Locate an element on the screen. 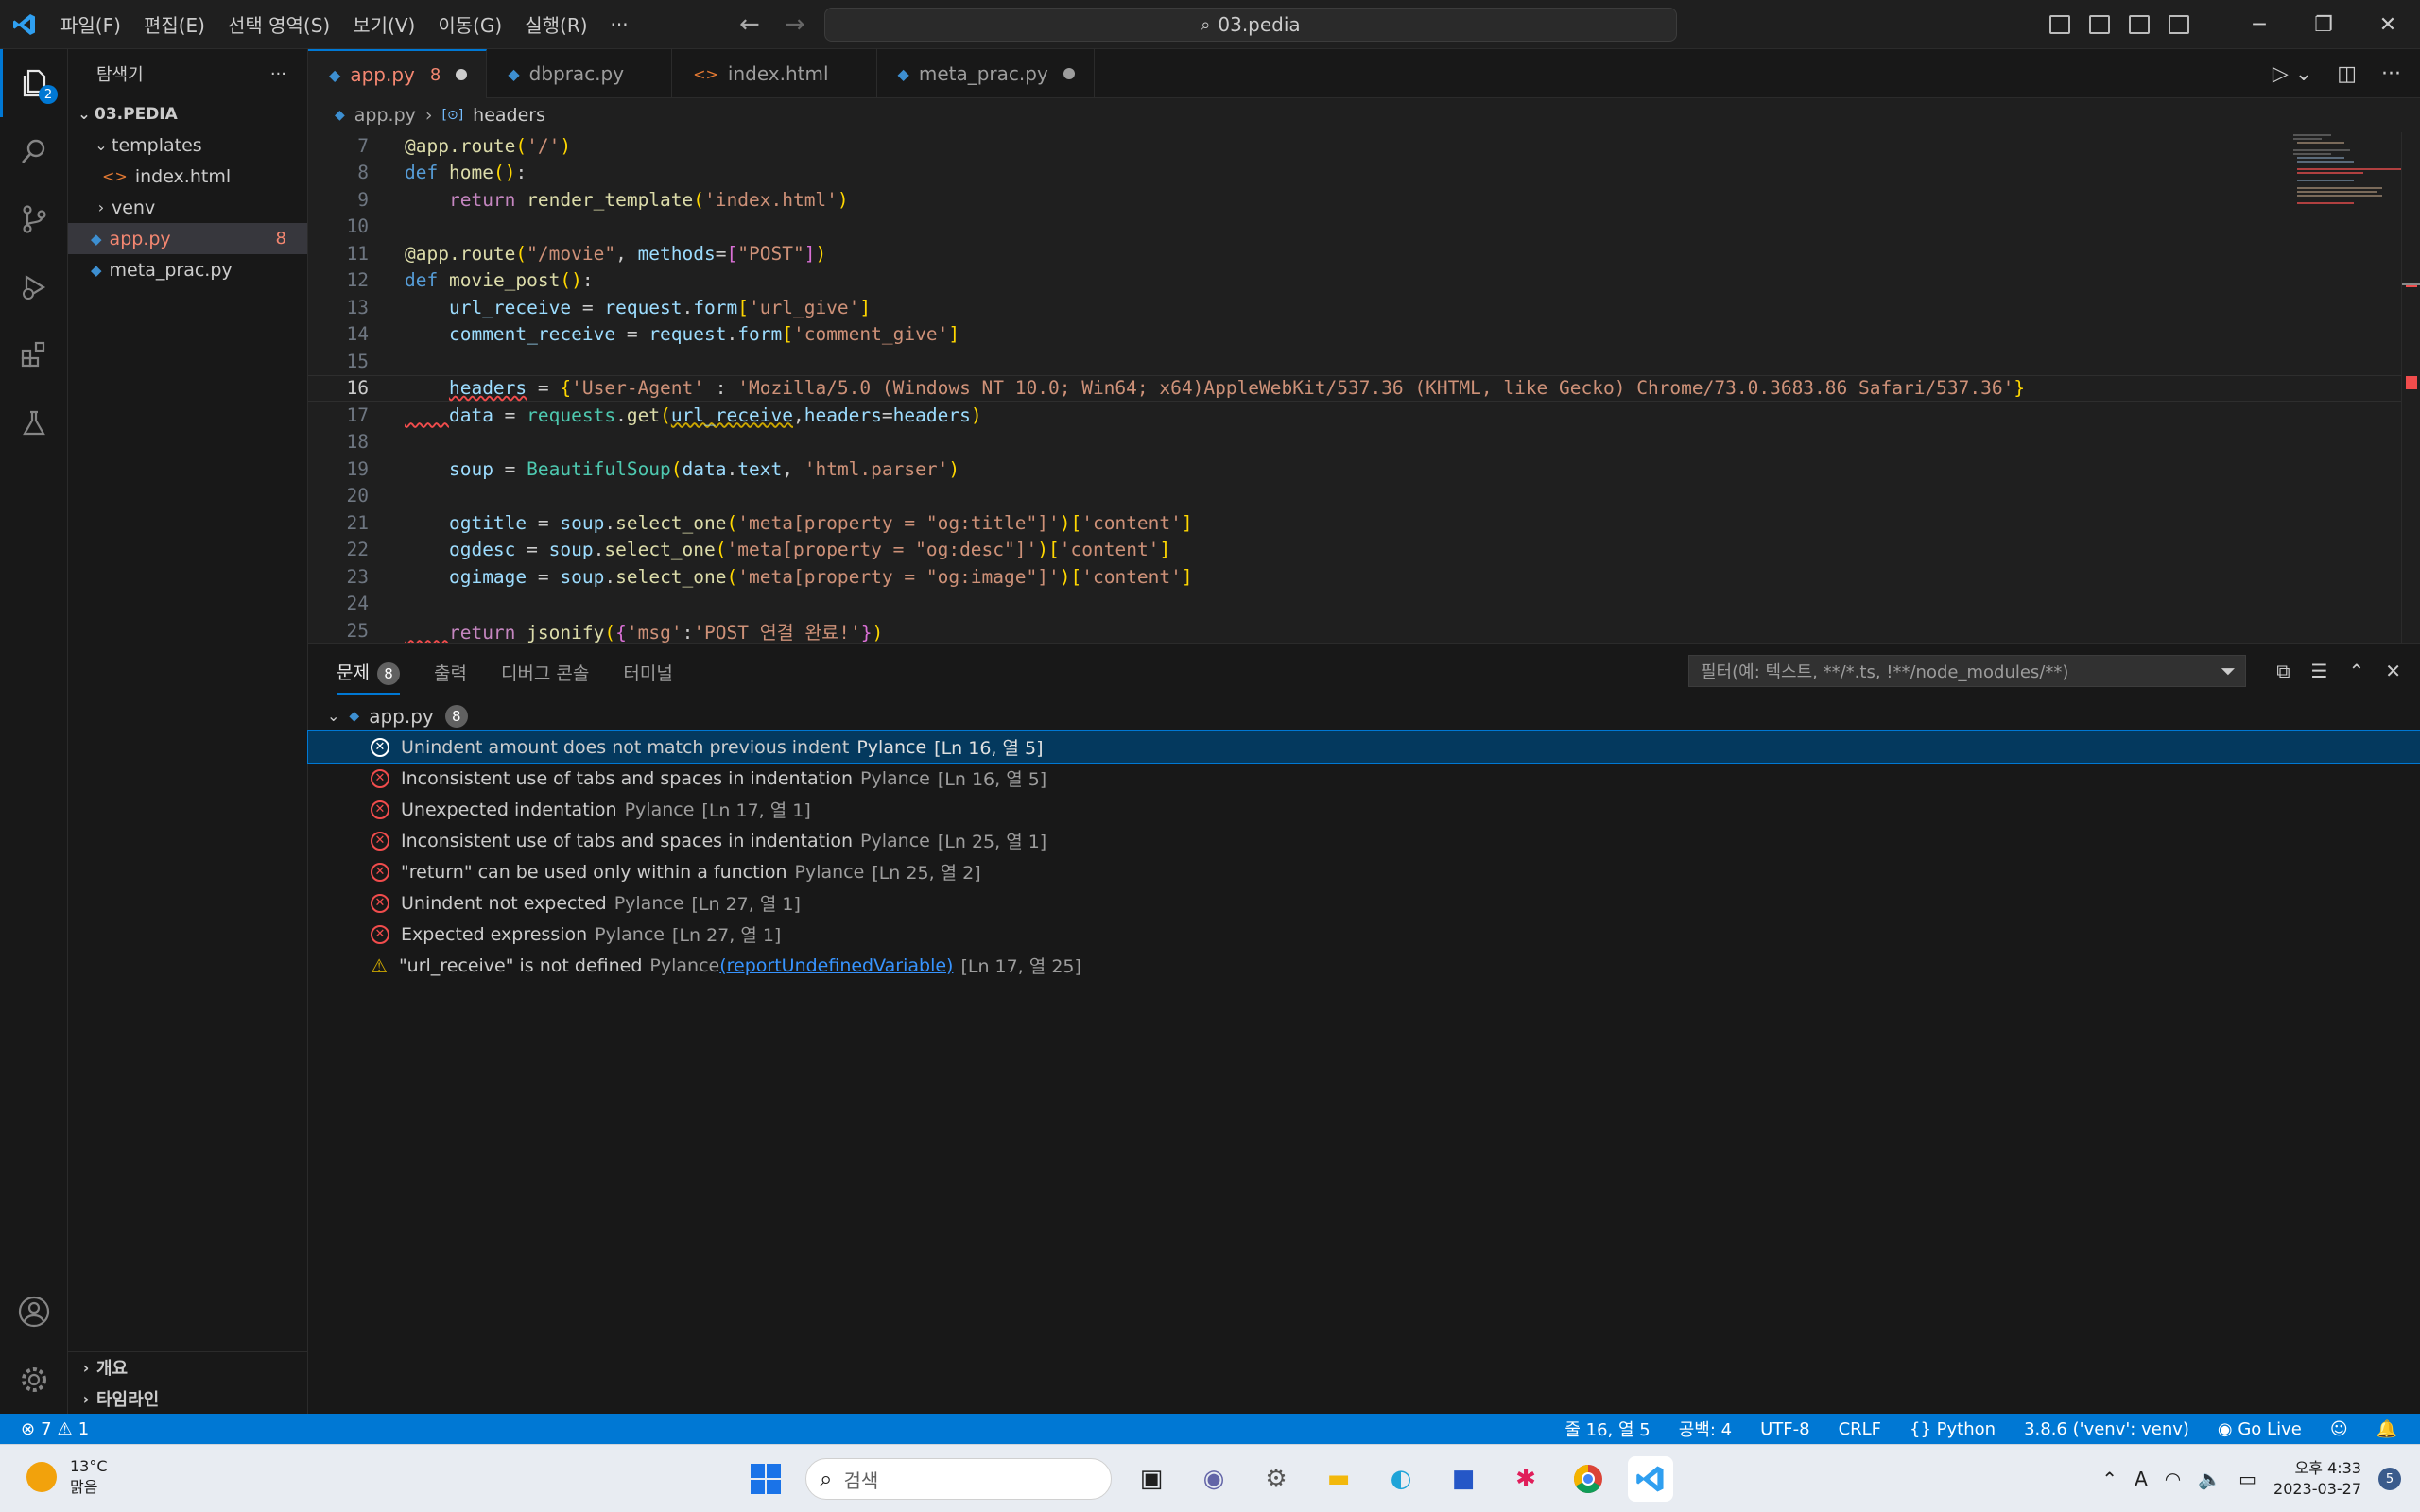 The height and width of the screenshot is (1512, 2420). filter-icon: ⏷ is located at coordinates (2228, 671).